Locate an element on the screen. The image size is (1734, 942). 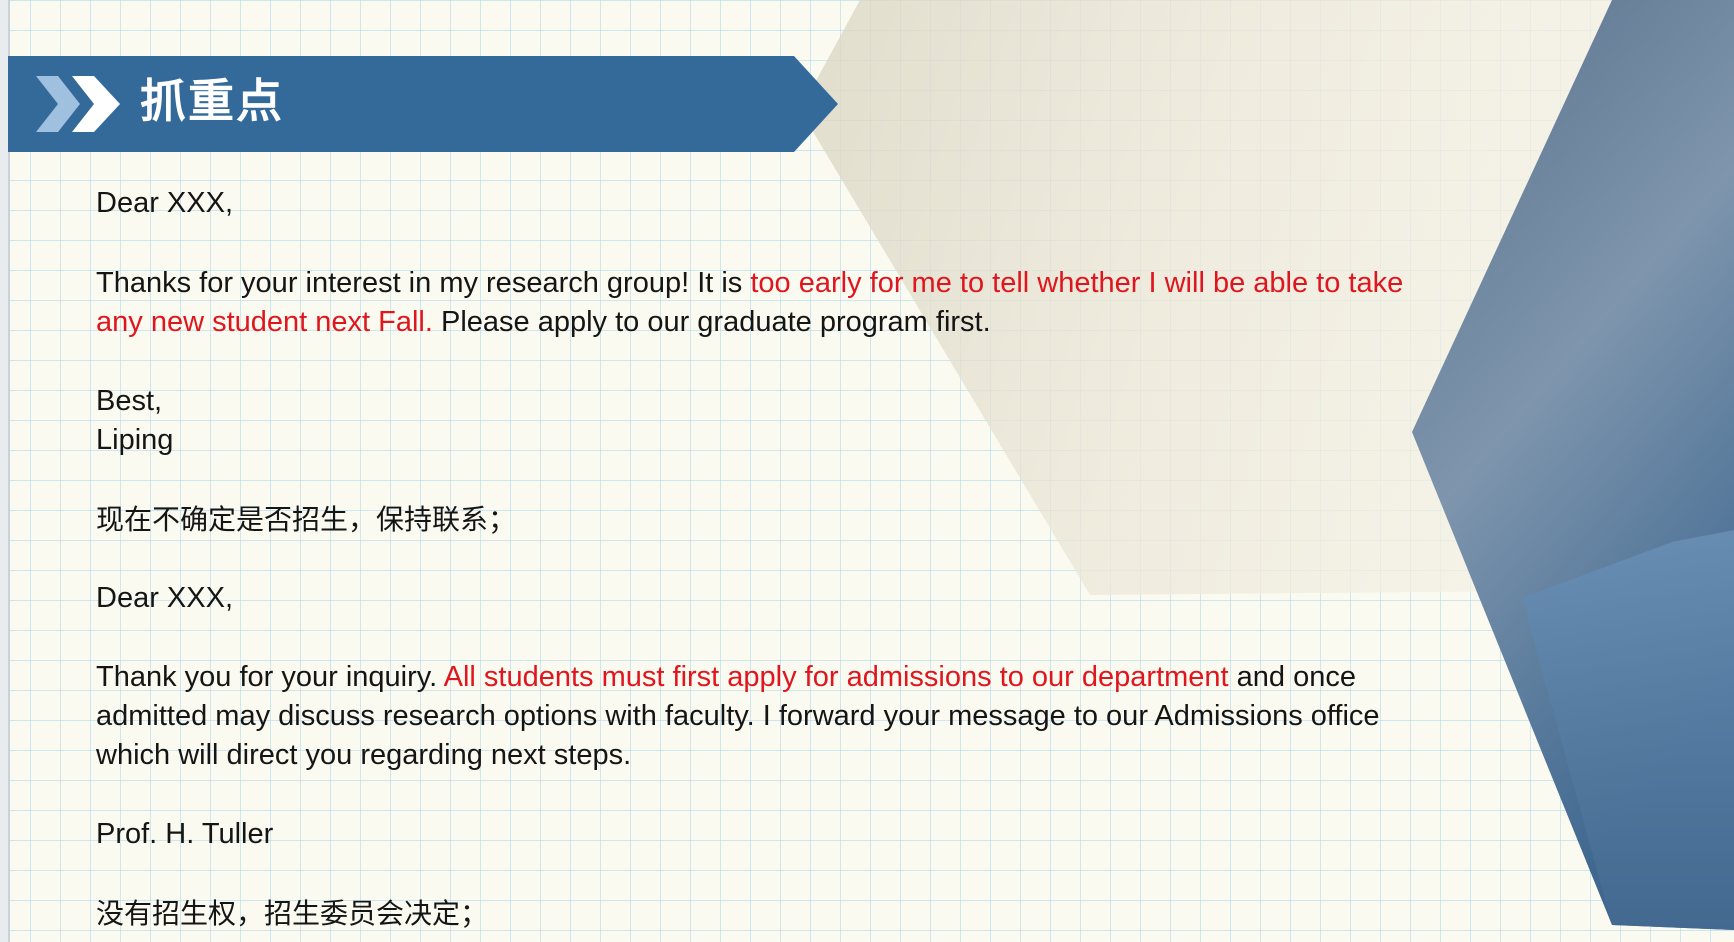
email2-body-line1-text-b: and once is located at coordinates (1292, 677).